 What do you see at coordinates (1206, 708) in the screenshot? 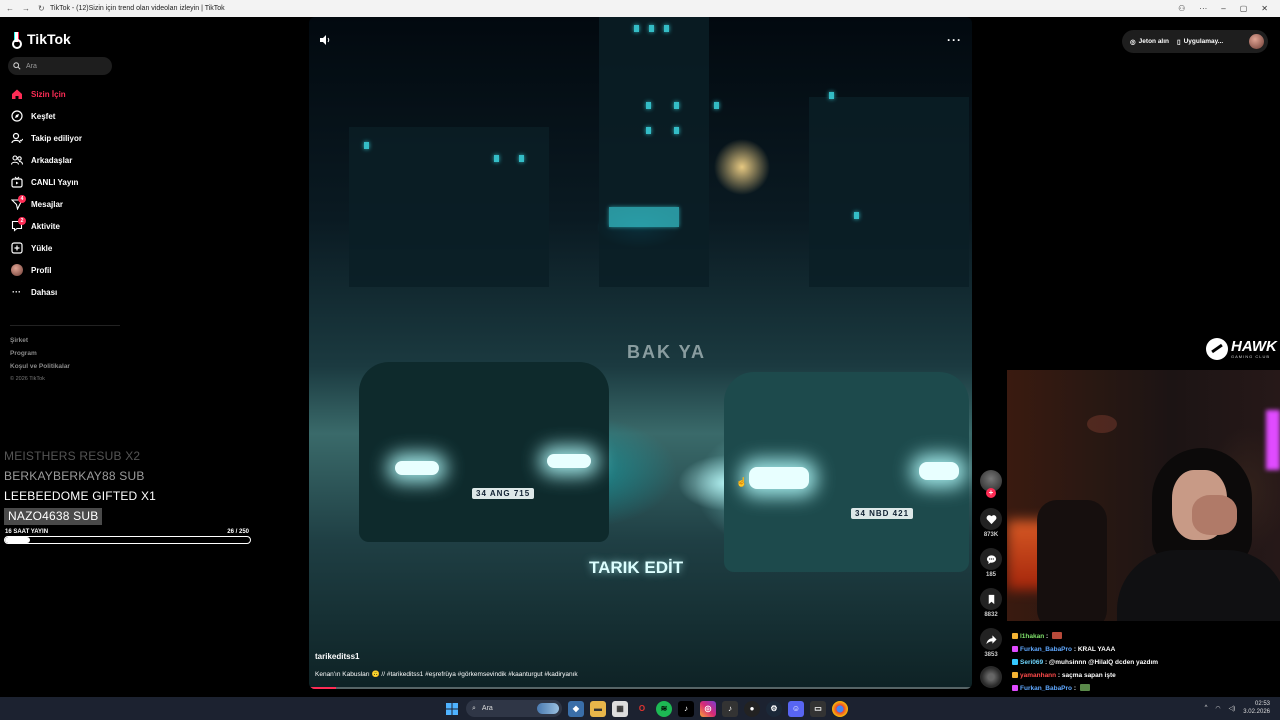
I see `tray-chevron-icon: ^` at bounding box center [1206, 708].